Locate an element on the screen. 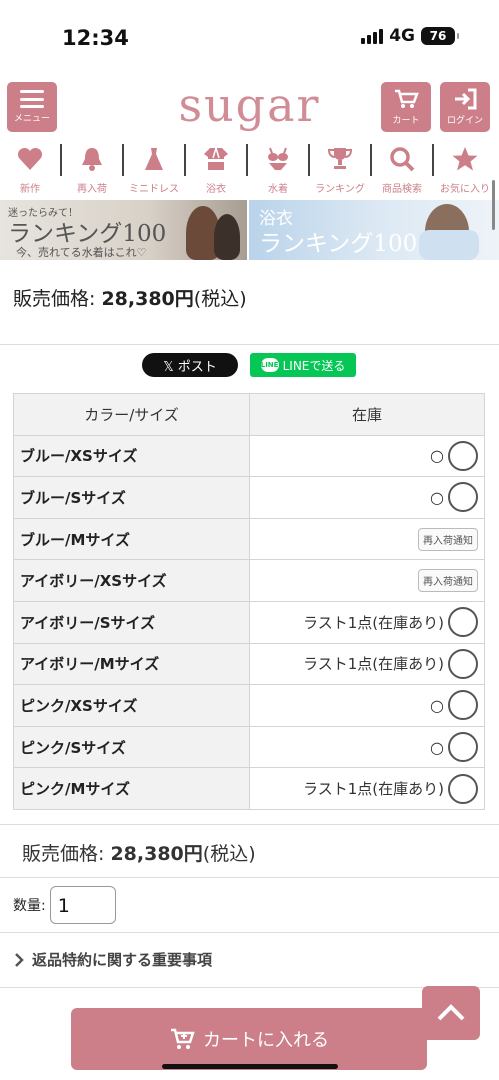 The width and height of the screenshot is (499, 1080). category-label: ランキング is located at coordinates (340, 189).